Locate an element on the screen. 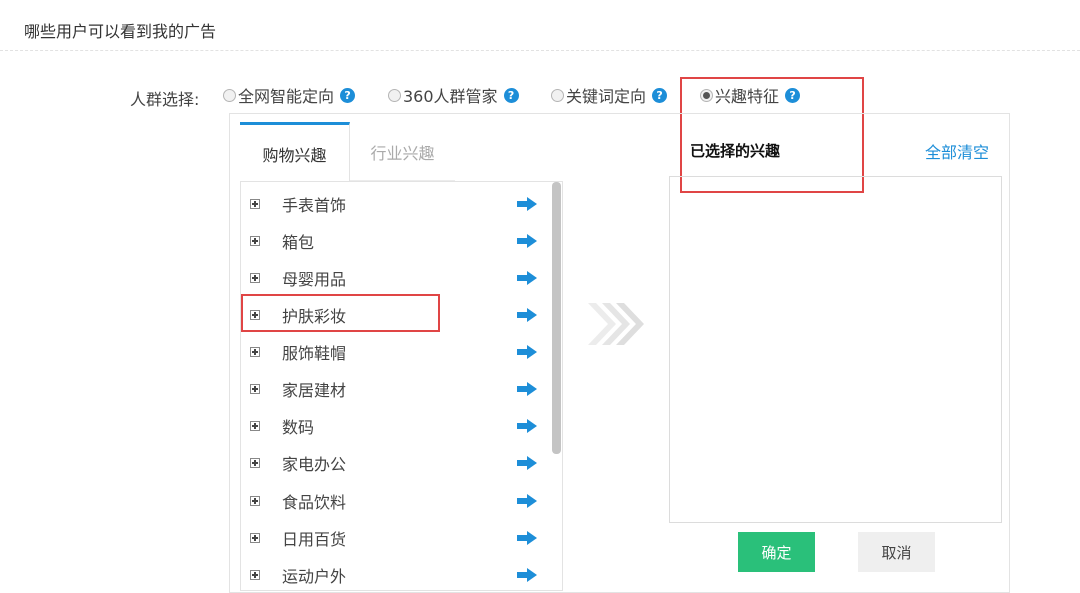 Image resolution: width=1080 pixels, height=593 pixels. radio-label: 360人群管家 is located at coordinates (450, 96).